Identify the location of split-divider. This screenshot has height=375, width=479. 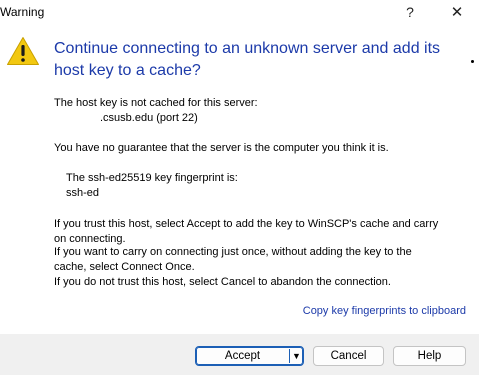
(289, 356).